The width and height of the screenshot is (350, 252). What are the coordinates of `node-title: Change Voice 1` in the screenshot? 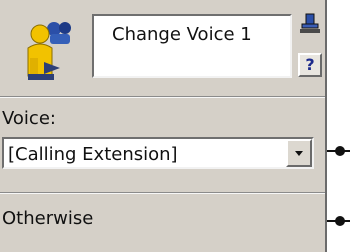 It's located at (182, 34).